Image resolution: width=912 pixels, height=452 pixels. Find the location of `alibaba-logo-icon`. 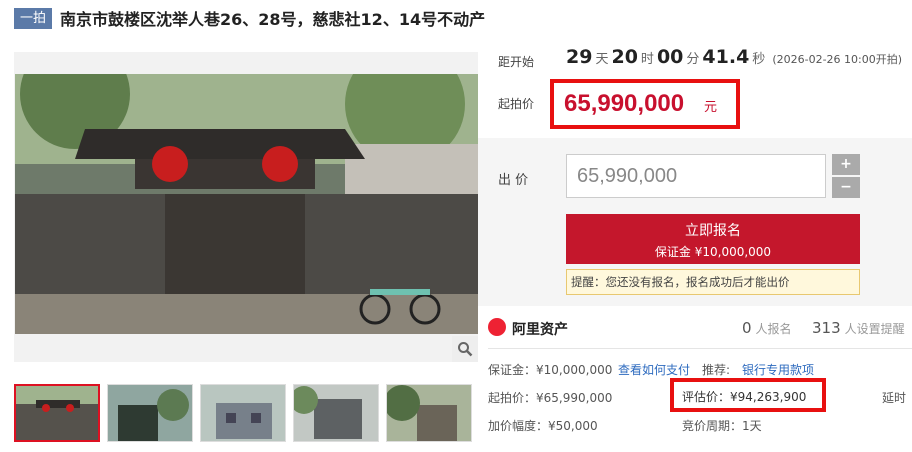

alibaba-logo-icon is located at coordinates (497, 327).